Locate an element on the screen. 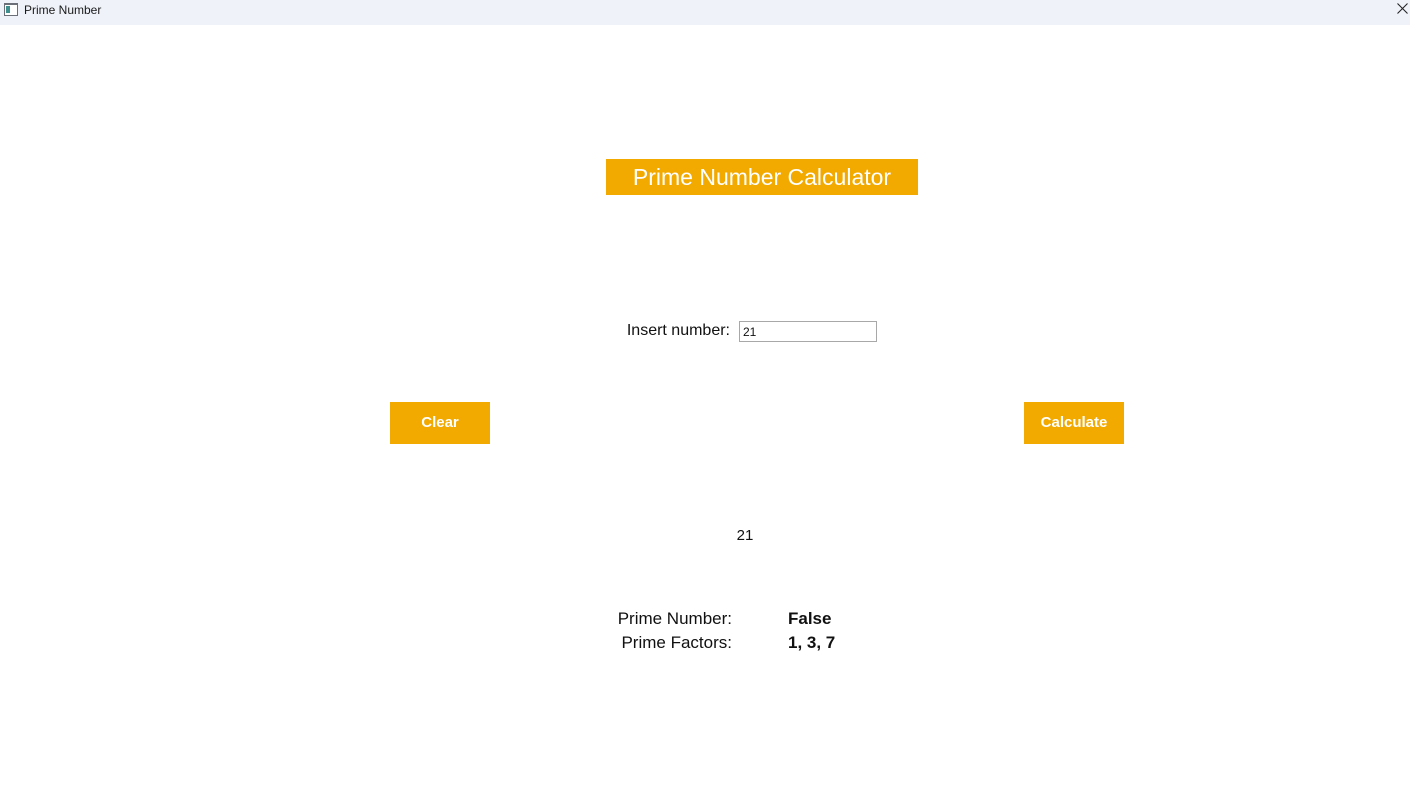  close-button is located at coordinates (1402, 10).